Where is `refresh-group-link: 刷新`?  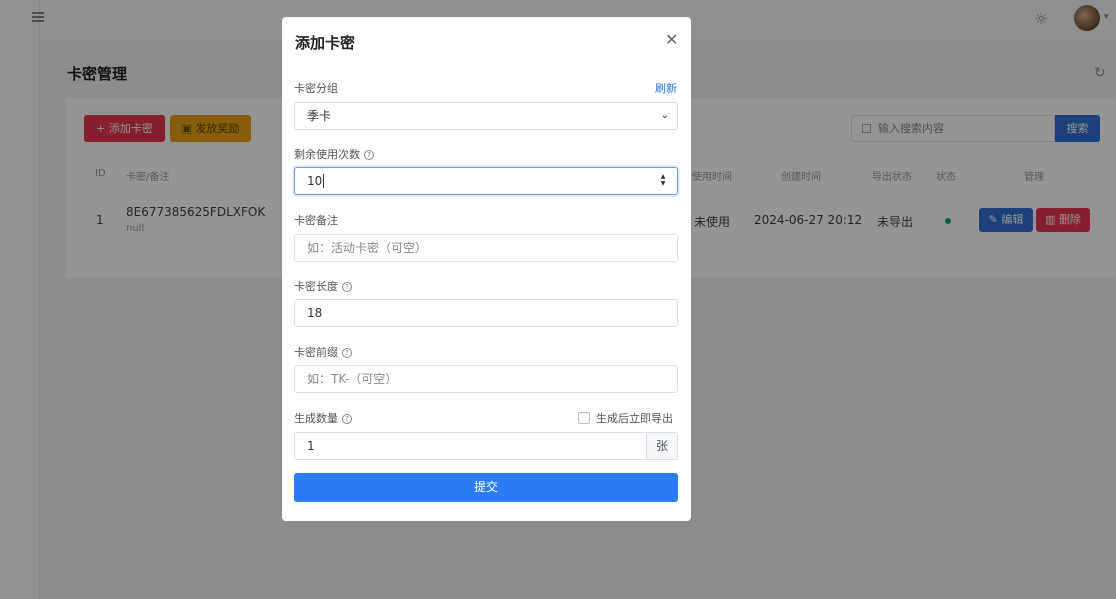
refresh-group-link: 刷新 is located at coordinates (666, 88).